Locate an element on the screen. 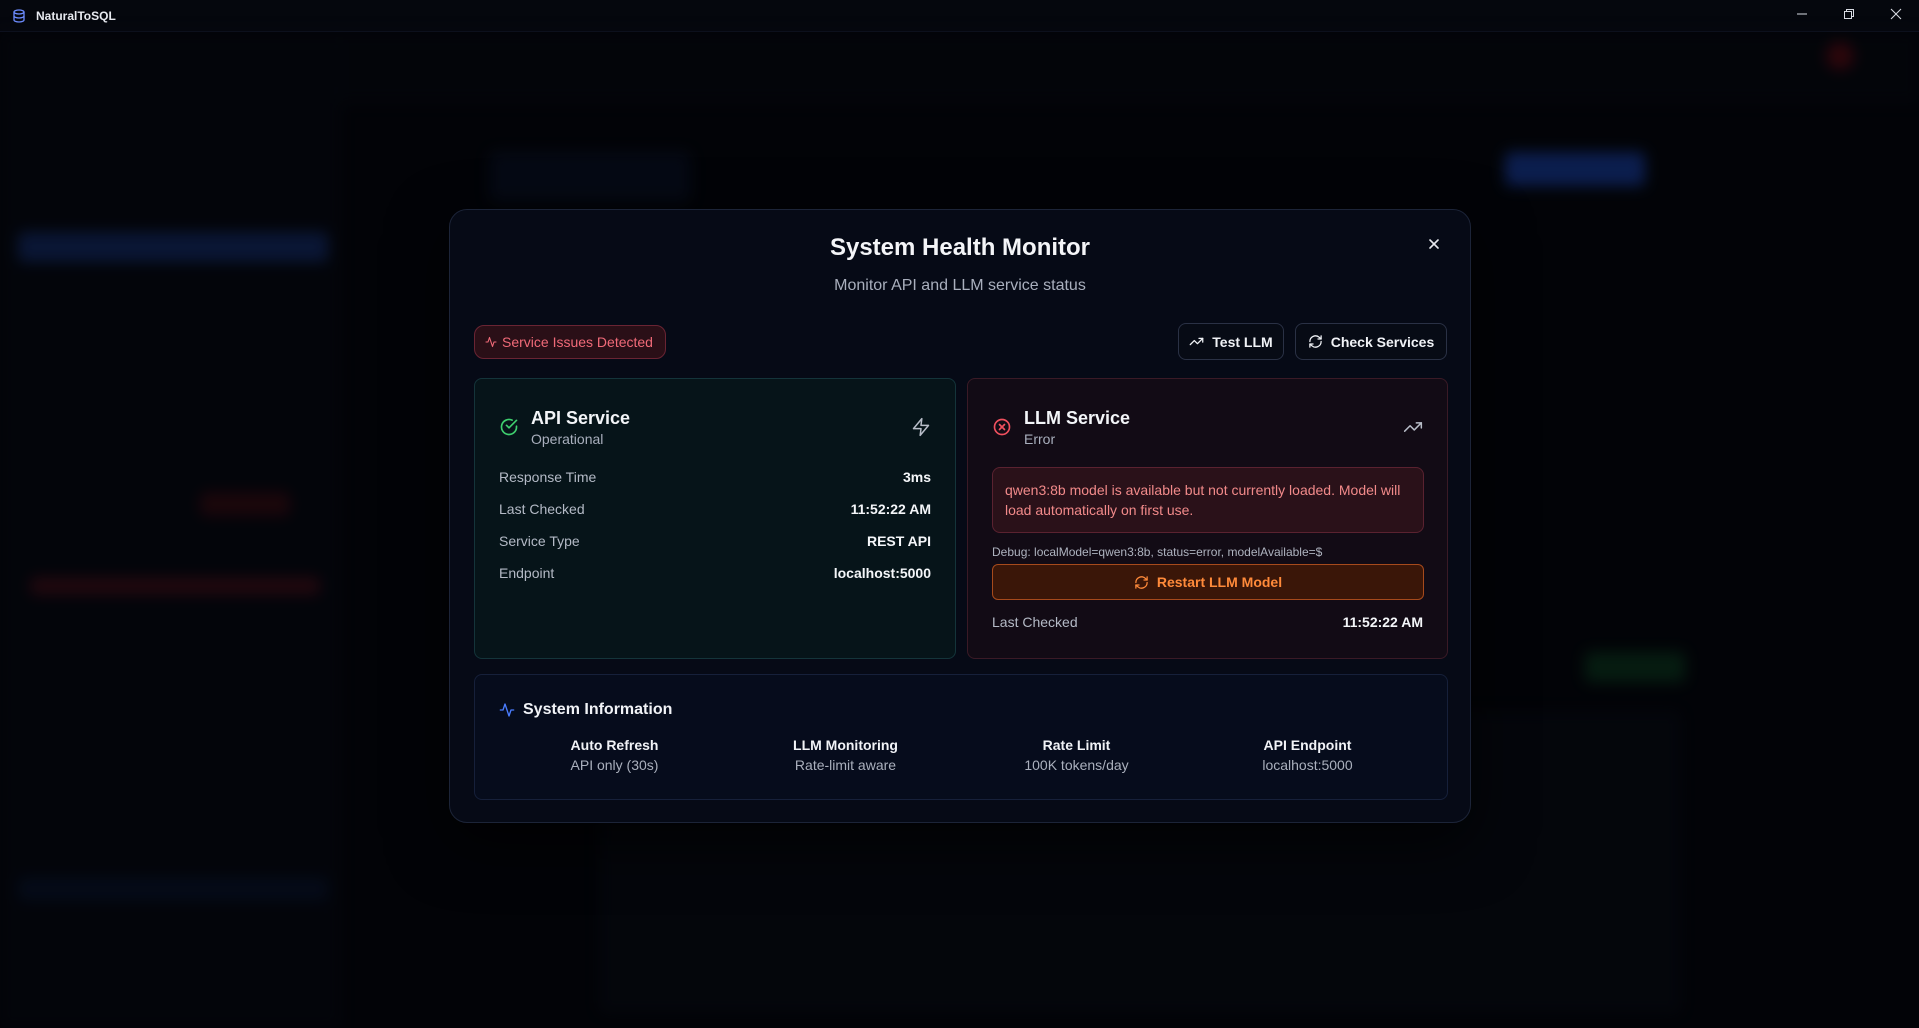 The height and width of the screenshot is (1028, 1919). info-llm-monitoring: LLM Monitoring Rate-limit aware is located at coordinates (845, 755).